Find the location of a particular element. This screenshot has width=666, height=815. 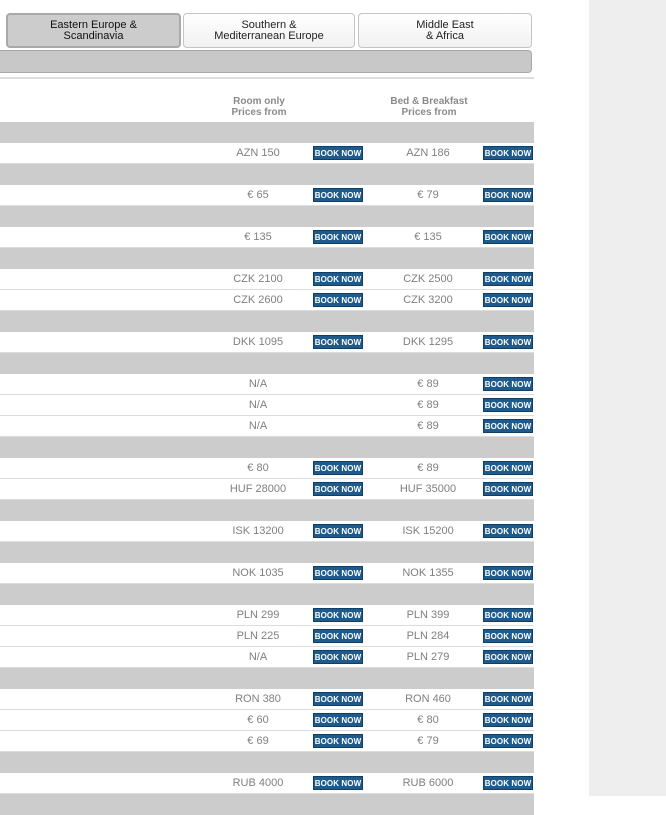

region-sub-bar is located at coordinates (266, 61).